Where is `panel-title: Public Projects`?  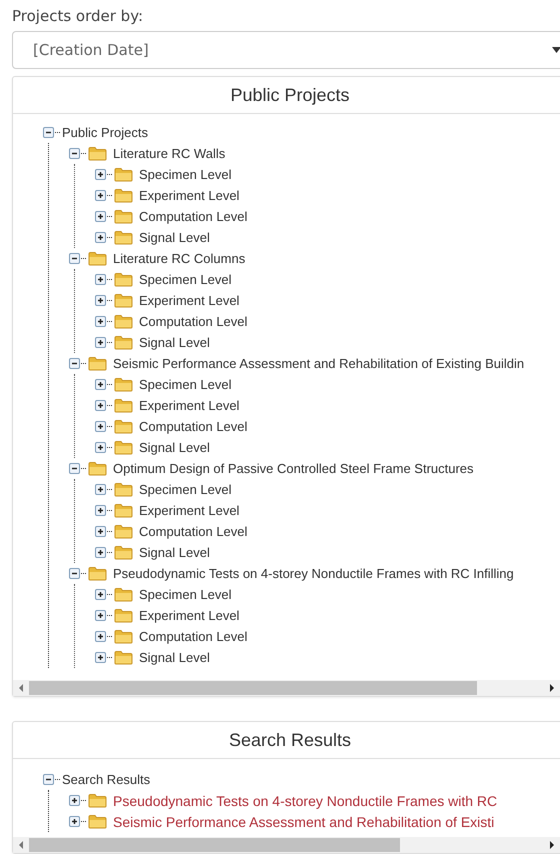
panel-title: Public Projects is located at coordinates (290, 95).